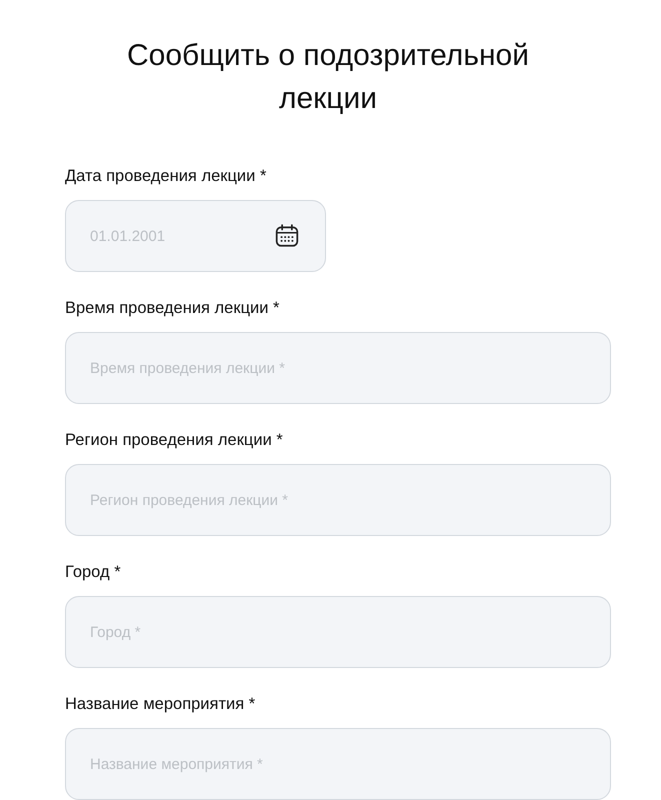 The image size is (661, 800). I want to click on form-title: Сообщить о подозрительной лекции, so click(328, 77).